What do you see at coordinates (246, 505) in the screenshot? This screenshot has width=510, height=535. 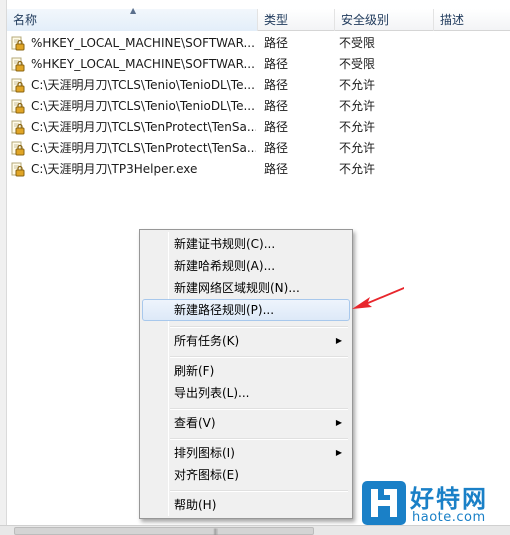 I see `menu-item-help: 帮助(H)` at bounding box center [246, 505].